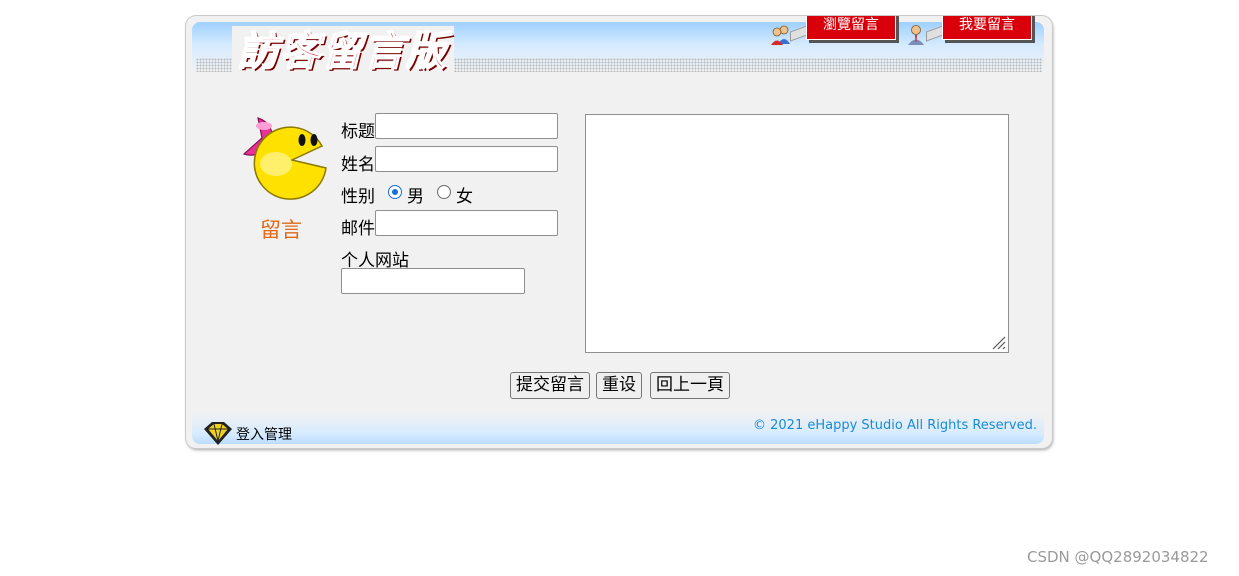  I want to click on back-button: 回上一頁, so click(690, 385).